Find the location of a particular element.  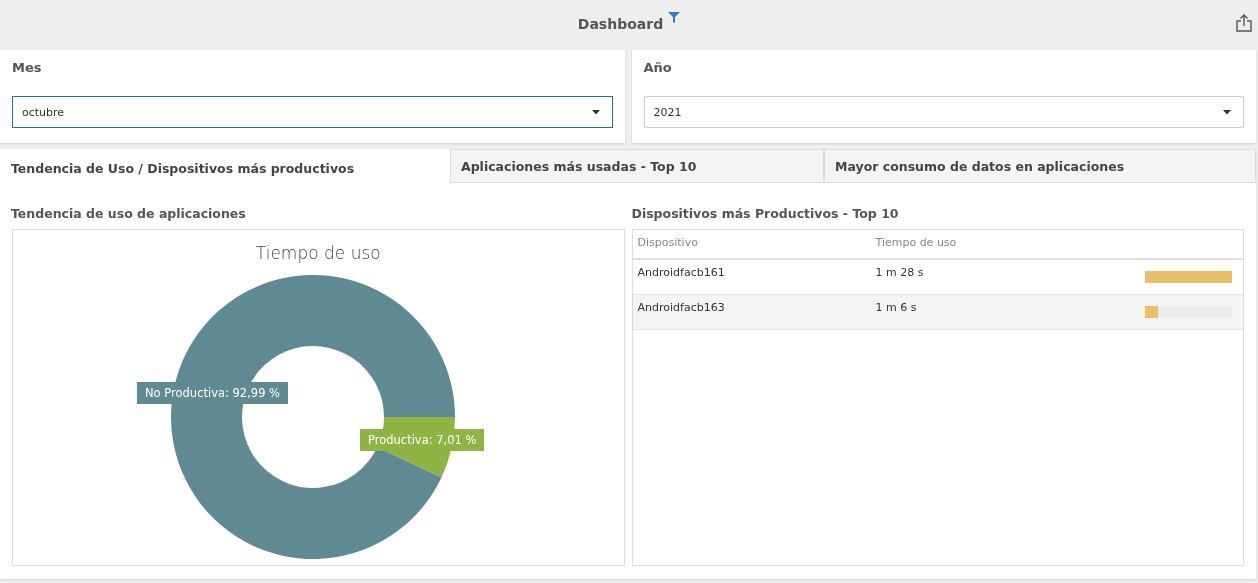

filter-icon is located at coordinates (674, 18).